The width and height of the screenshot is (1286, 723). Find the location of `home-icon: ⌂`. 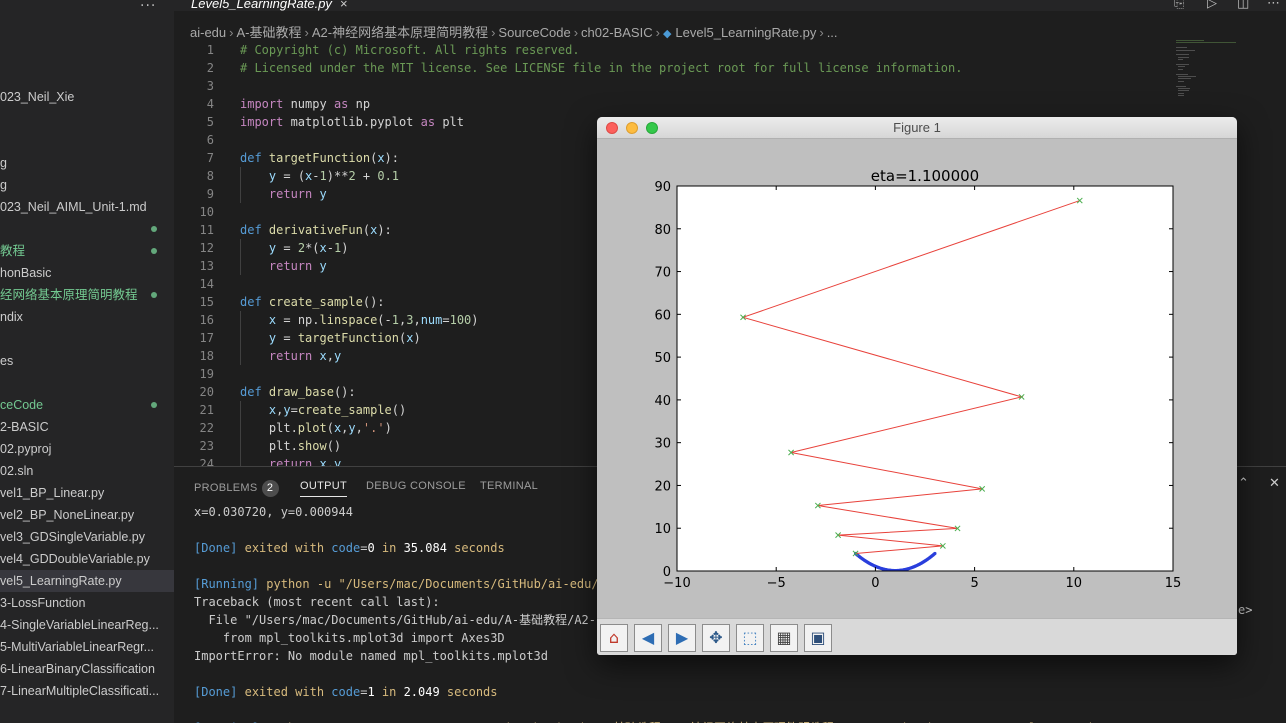

home-icon: ⌂ is located at coordinates (614, 638).